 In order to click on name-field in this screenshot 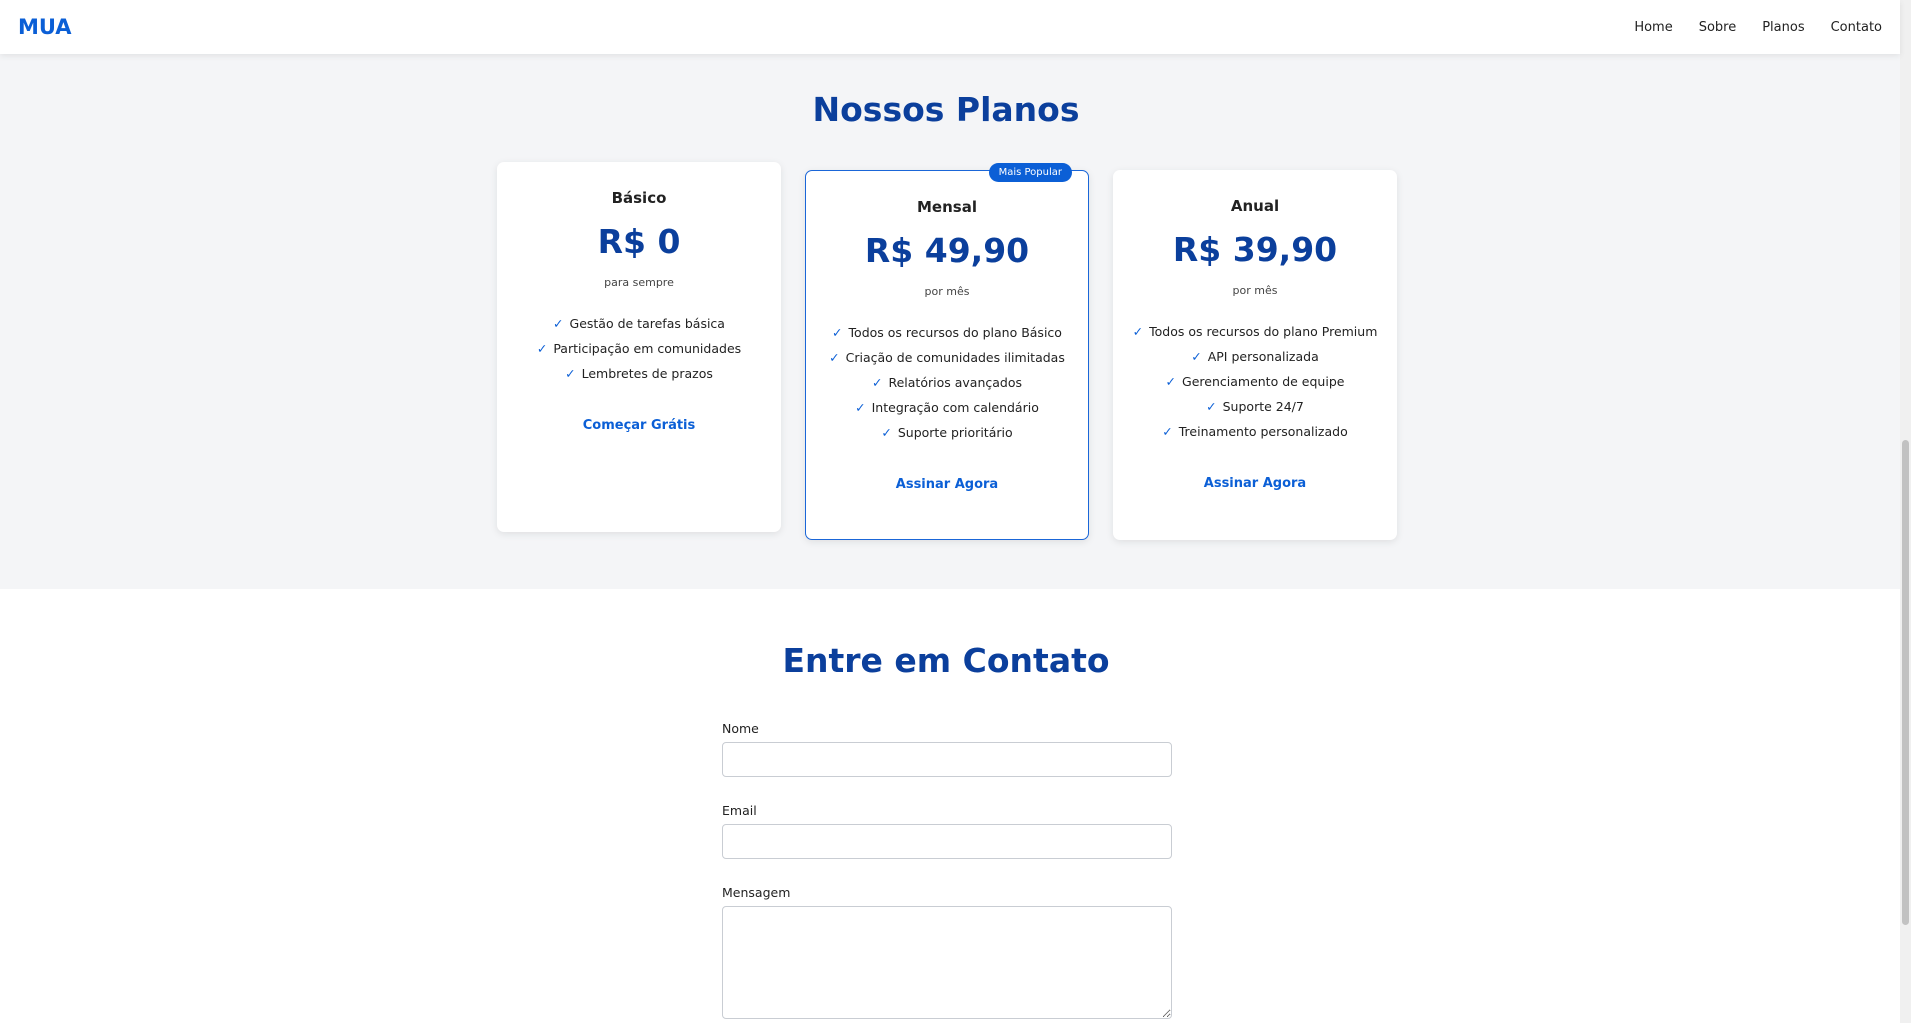, I will do `click(947, 759)`.